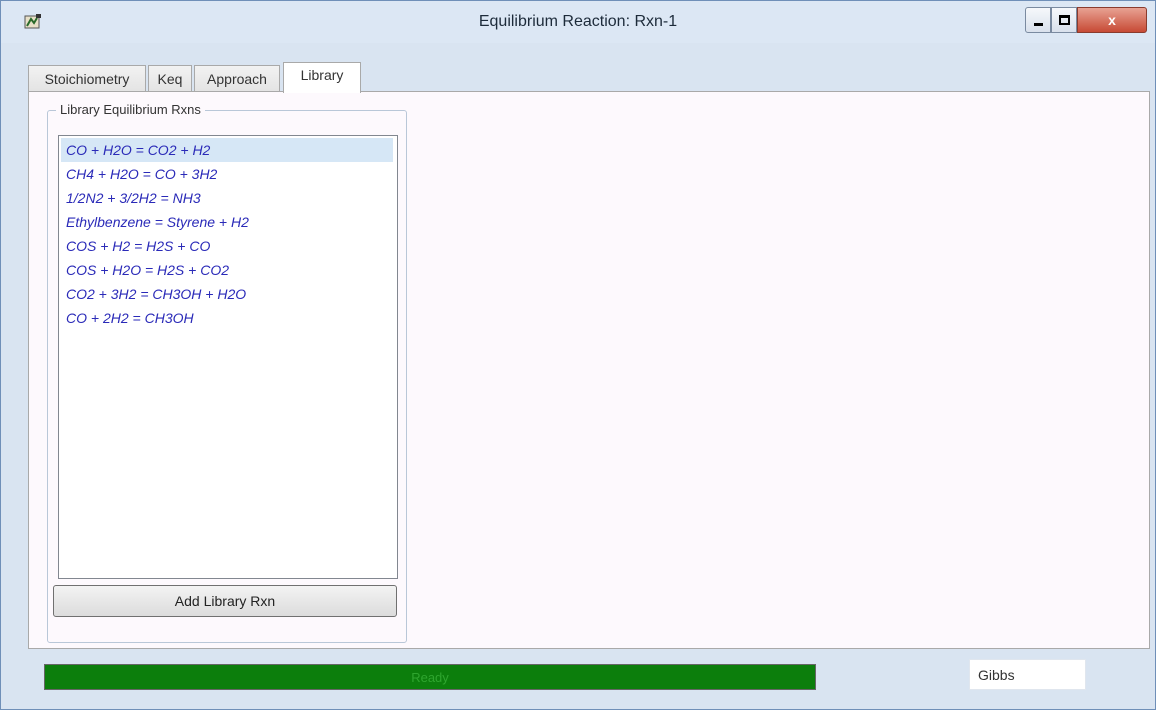 The width and height of the screenshot is (1156, 710). Describe the element at coordinates (228, 222) in the screenshot. I see `list-item: Ethylbenzene = Styrene + H2` at that location.